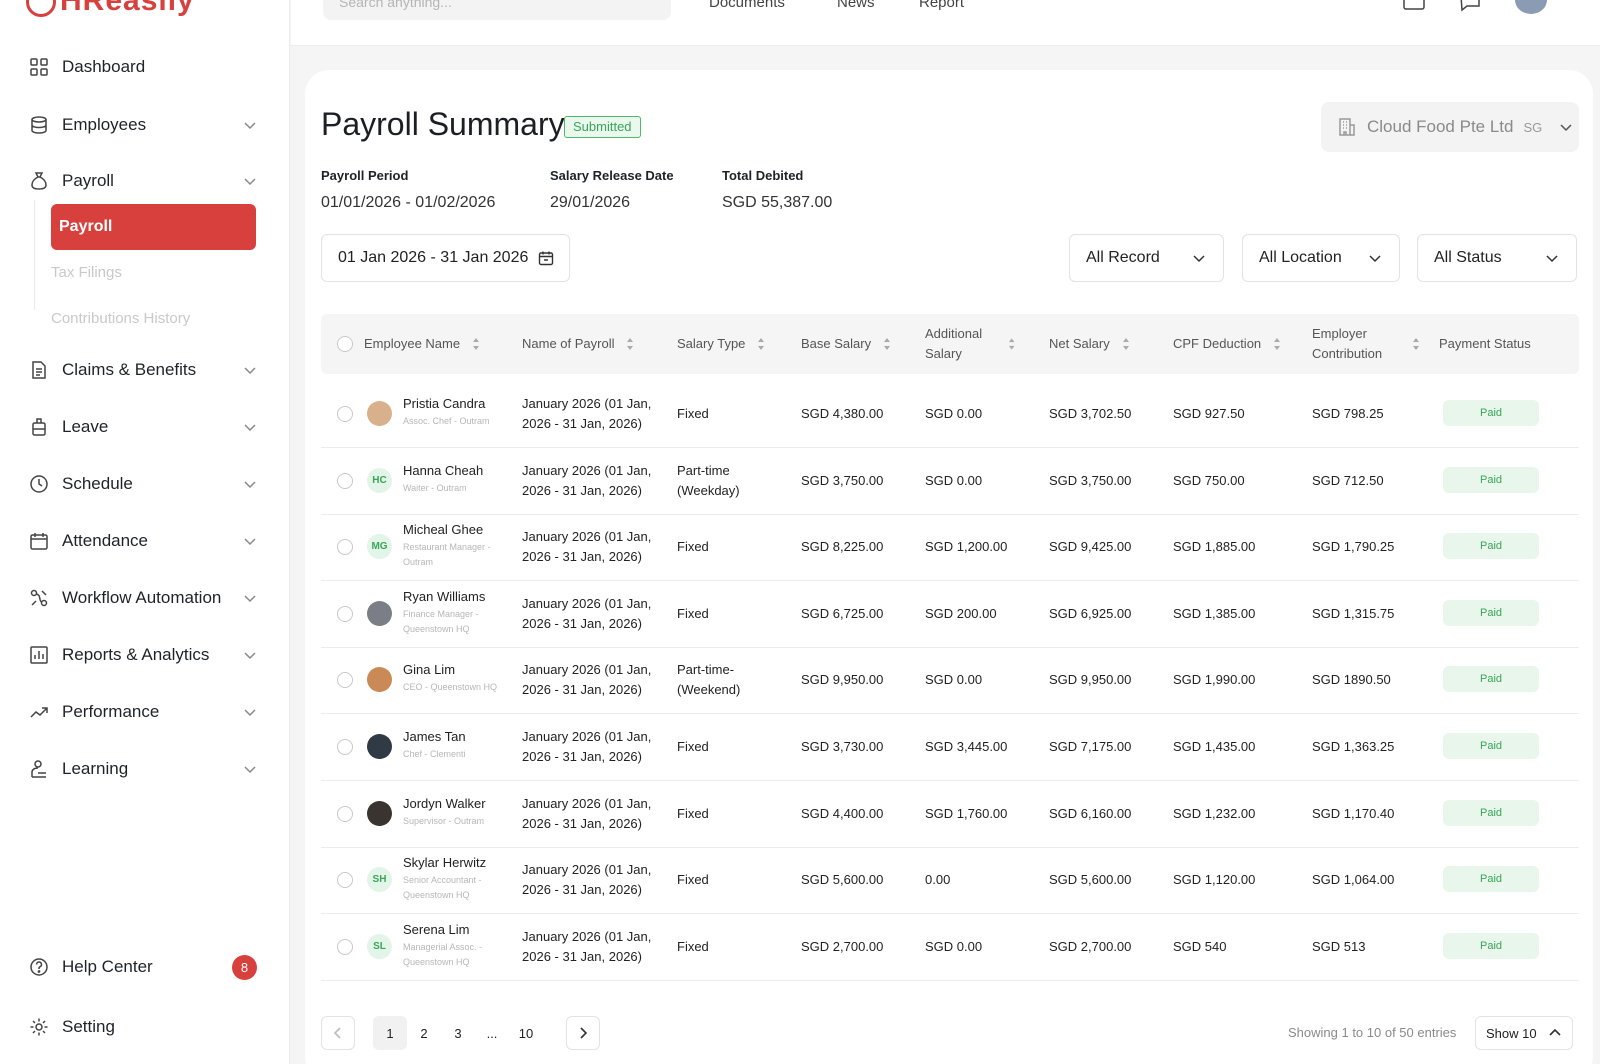 This screenshot has width=1600, height=1064. What do you see at coordinates (1200, 946) in the screenshot?
I see `cpf-deduction-cell: SGD 540` at bounding box center [1200, 946].